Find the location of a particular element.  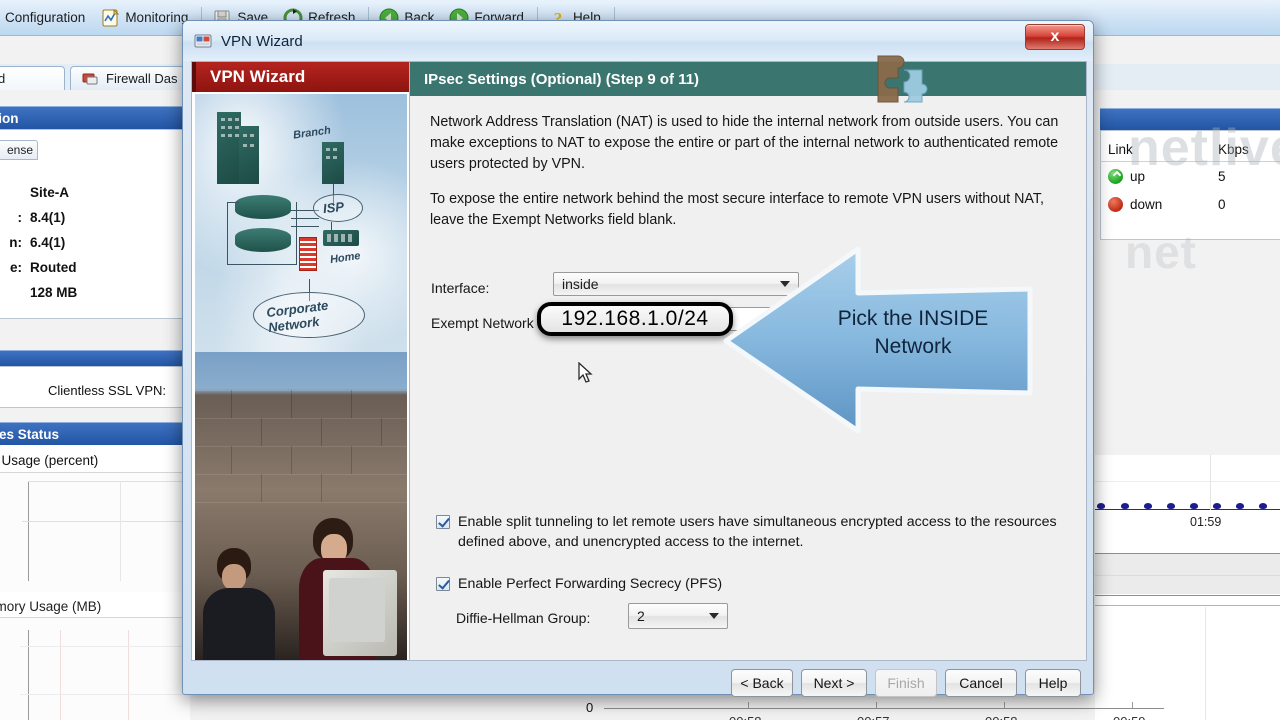

memory-usage-chart: 400 200 is located at coordinates (95, 668).